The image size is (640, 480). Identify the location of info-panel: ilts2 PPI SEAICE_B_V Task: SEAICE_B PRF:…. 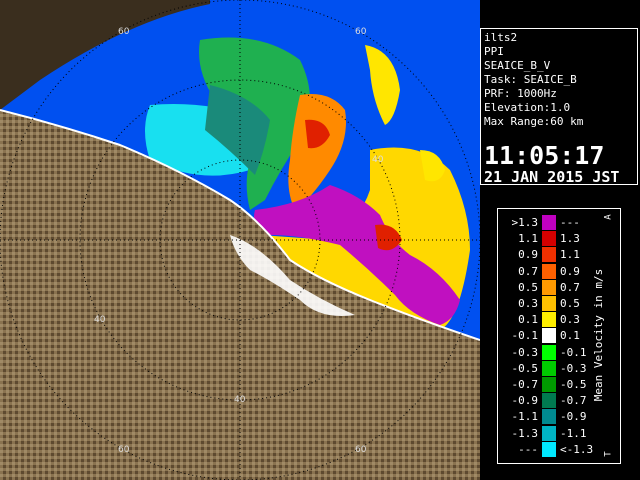
(559, 106).